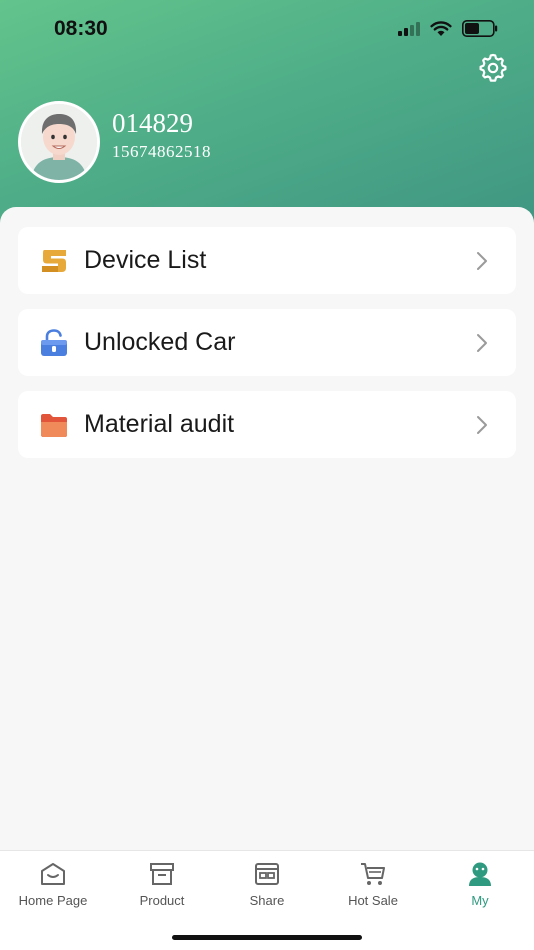 The width and height of the screenshot is (534, 950). I want to click on tab-share: Share, so click(267, 884).